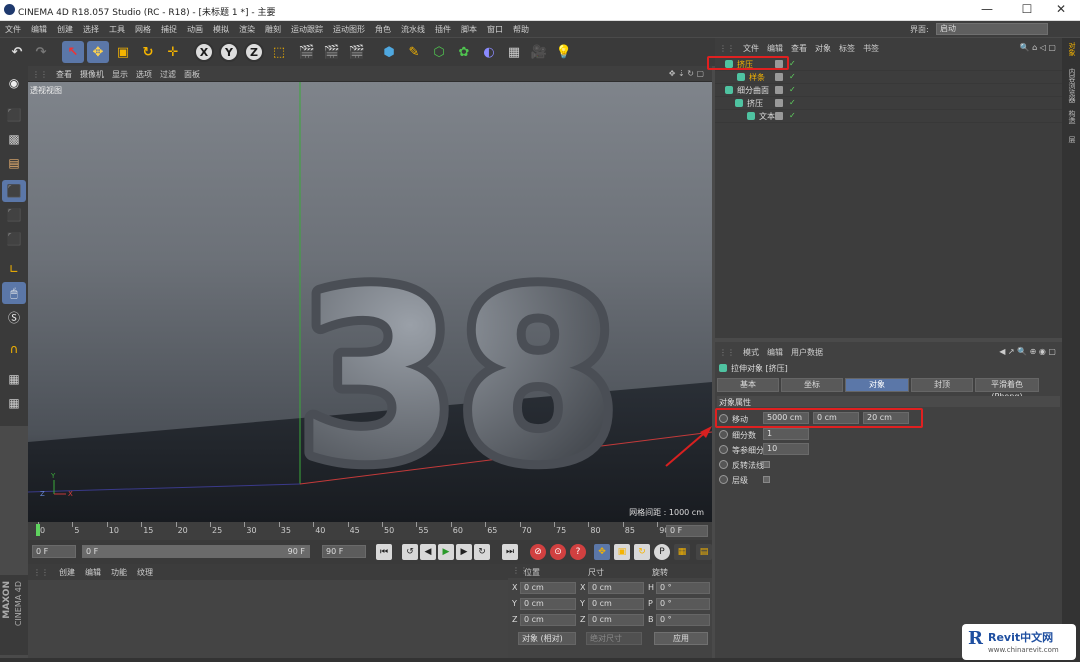  I want to click on array-icon: ✿, so click(464, 52).